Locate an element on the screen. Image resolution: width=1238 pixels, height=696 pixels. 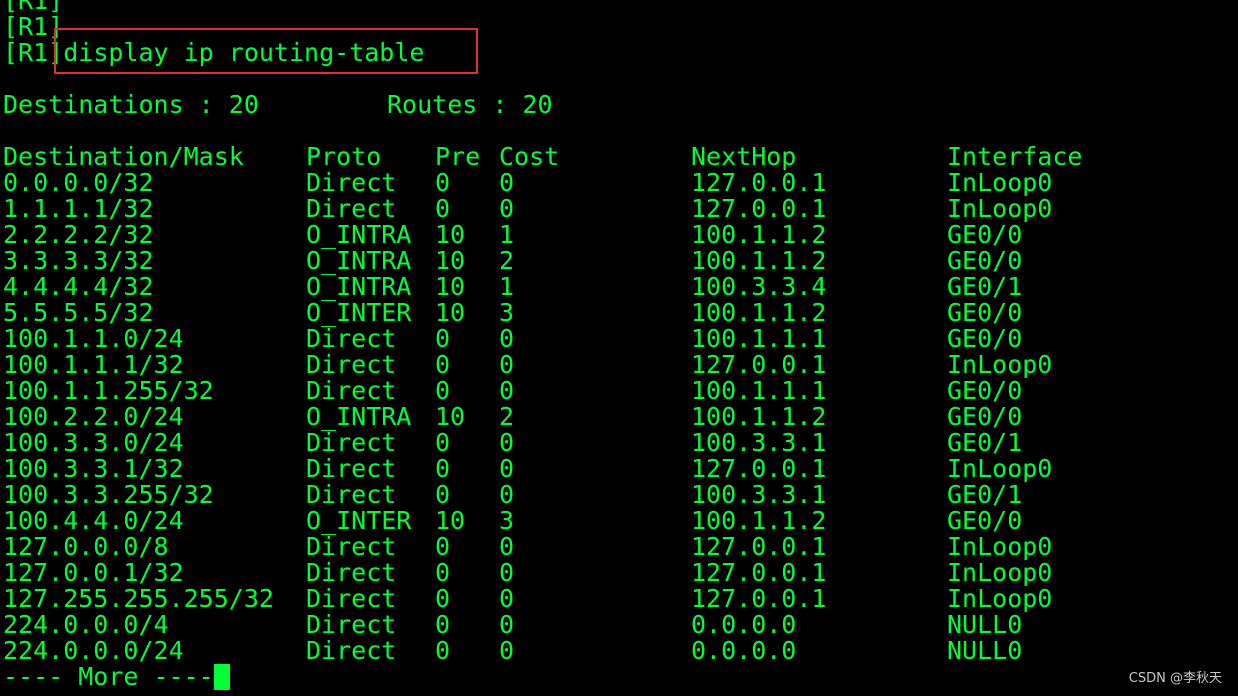
route-destination: 2.2.2.2/32 is located at coordinates (78, 234).